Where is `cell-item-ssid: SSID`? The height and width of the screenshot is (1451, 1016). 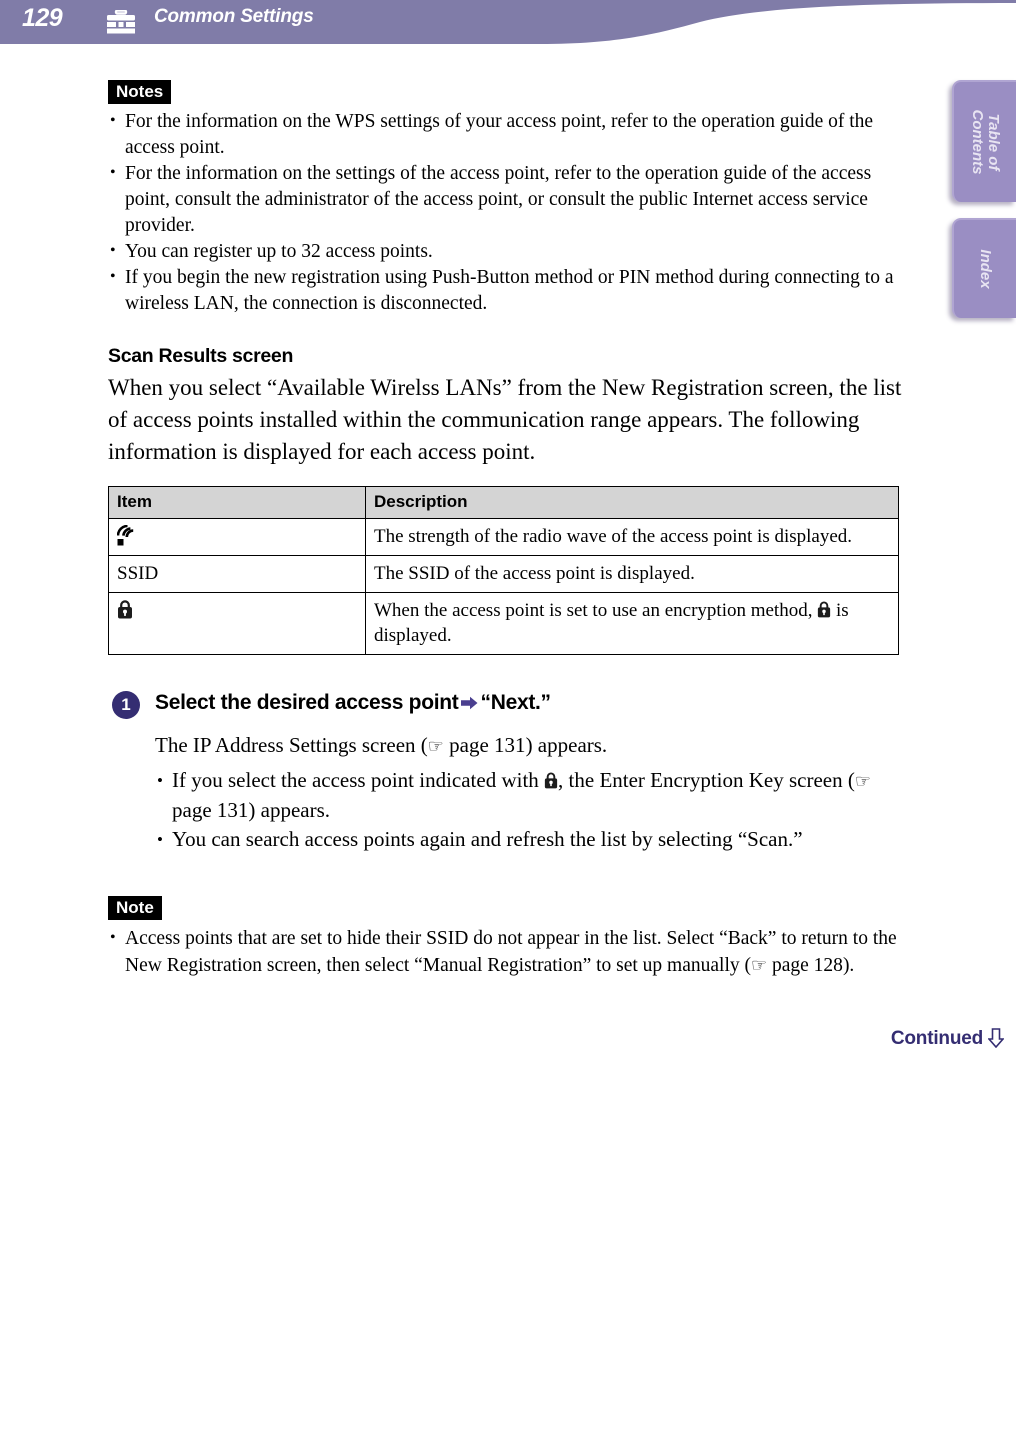 cell-item-ssid: SSID is located at coordinates (237, 574).